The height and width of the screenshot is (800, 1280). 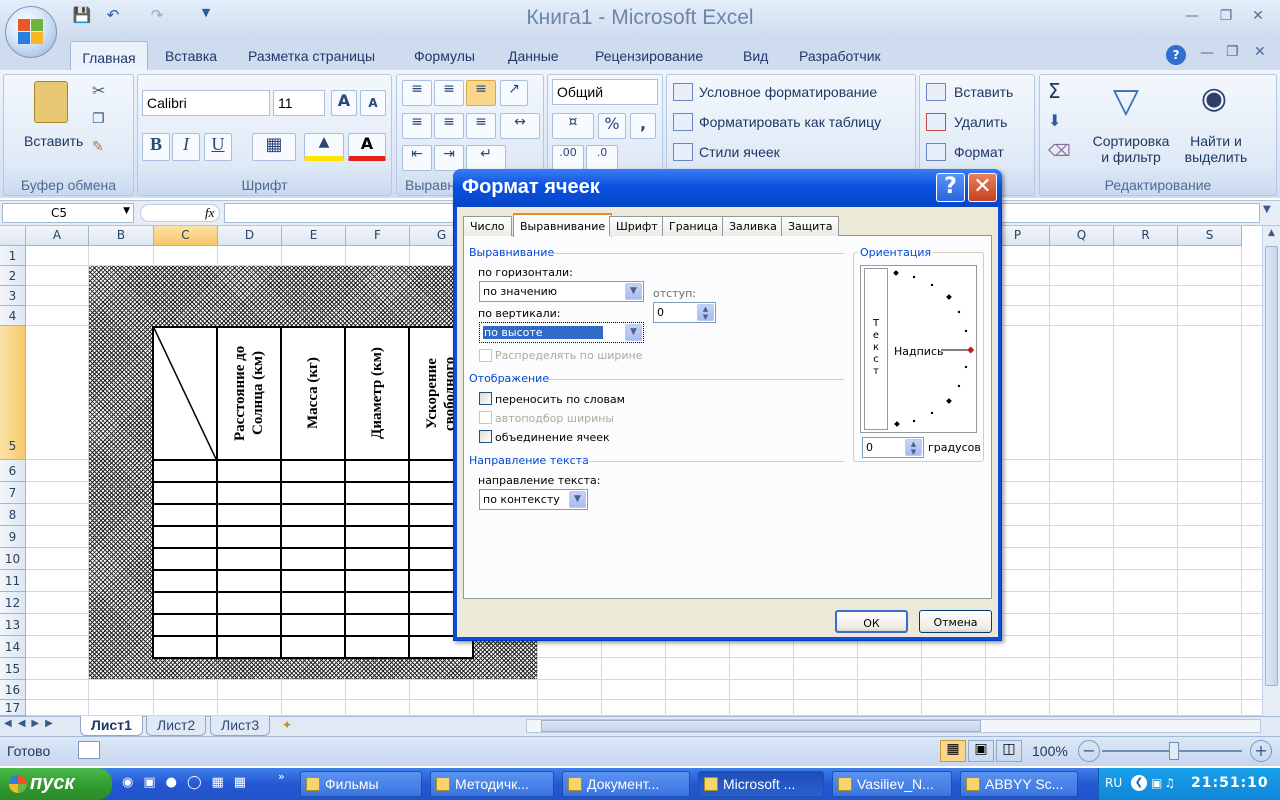 I want to click on diagonal-header-cell, so click(x=185, y=393).